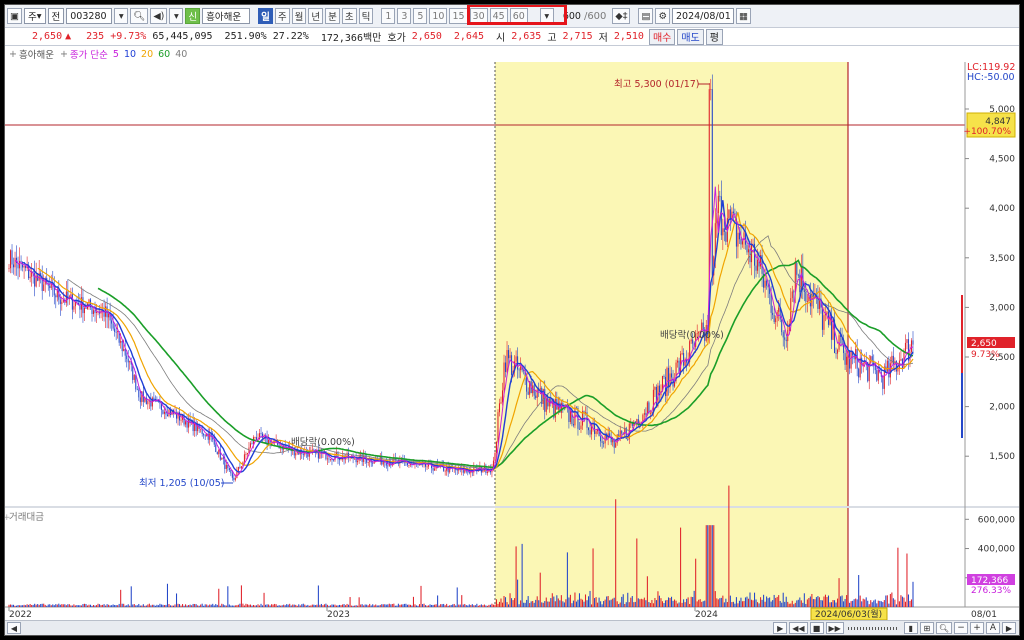 This screenshot has height=640, width=1024. I want to click on zoom-toggle-icon: ◆‡, so click(621, 16).